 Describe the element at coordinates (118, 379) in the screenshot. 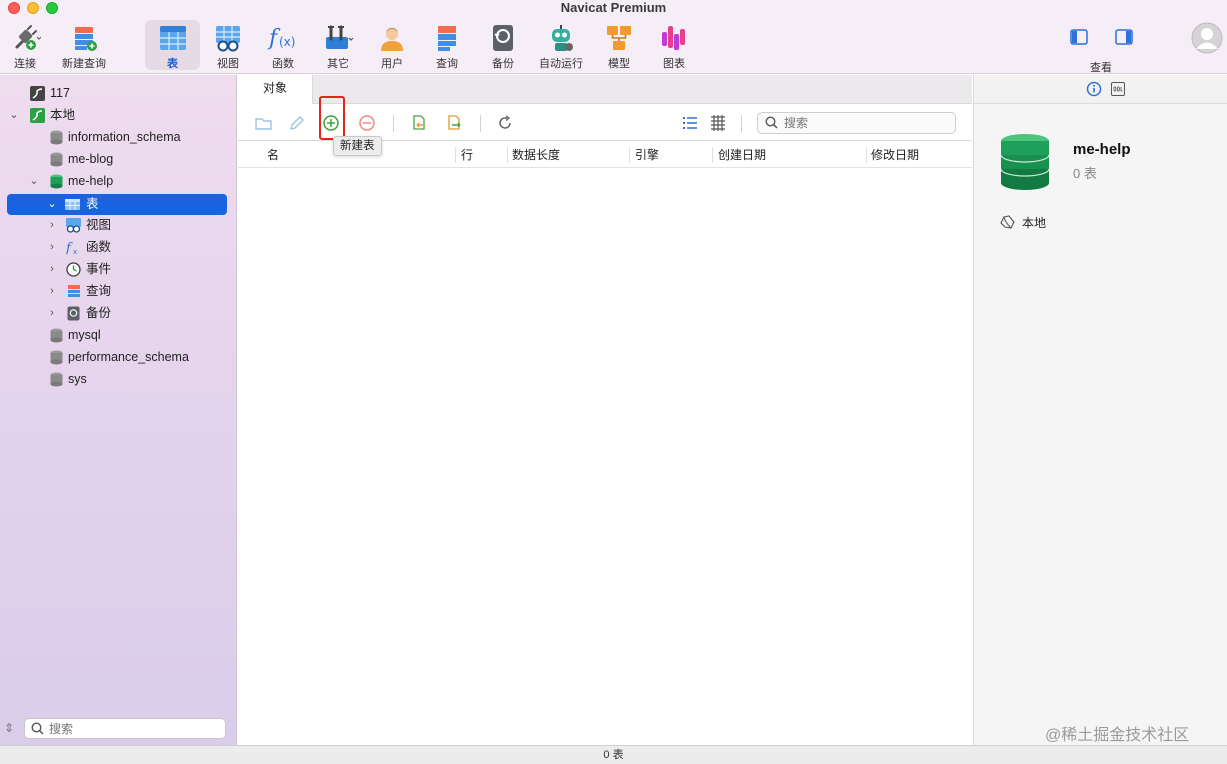

I see `tree-db-sys: sys` at that location.